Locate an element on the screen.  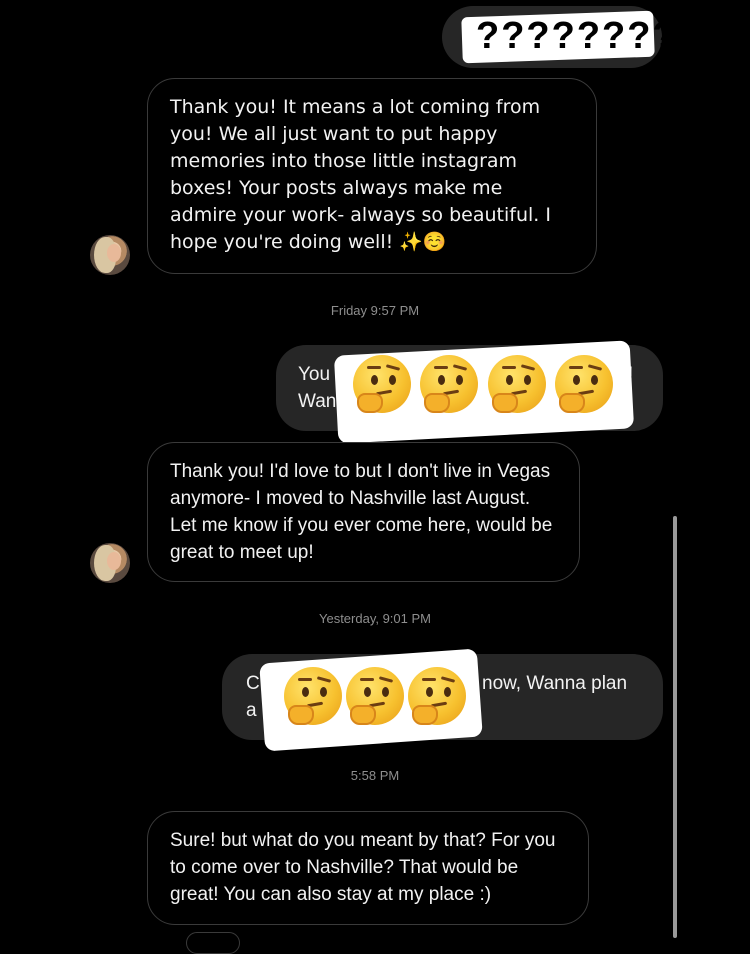
sent-message-1-line2: Wan is located at coordinates (317, 401).